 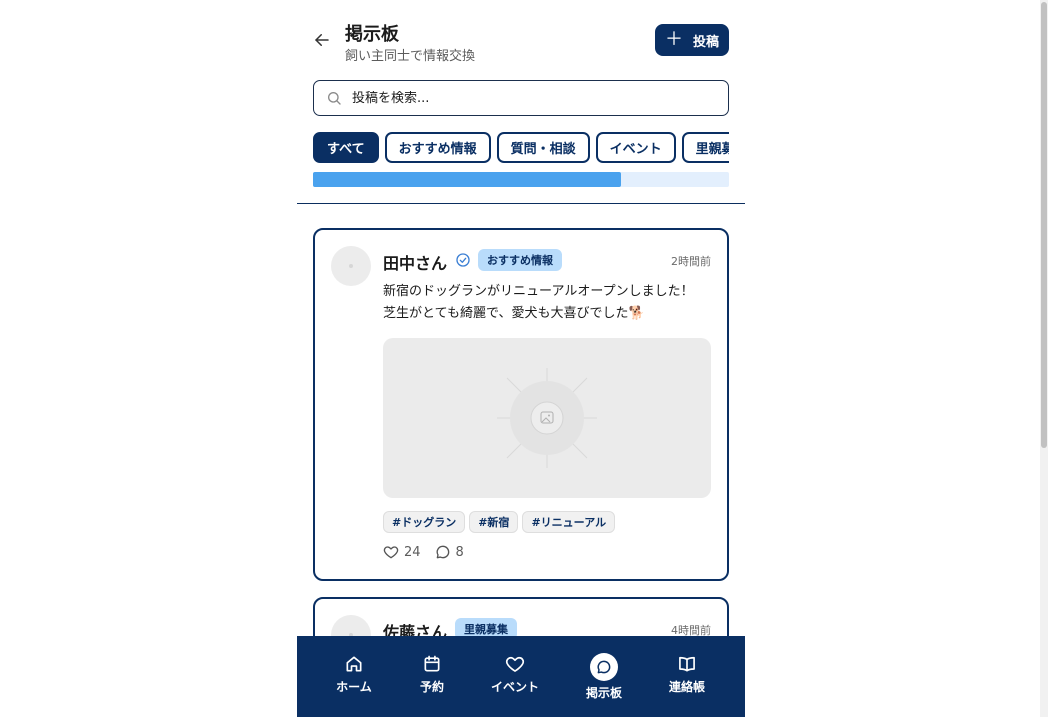 I want to click on search-icon, so click(x=334, y=98).